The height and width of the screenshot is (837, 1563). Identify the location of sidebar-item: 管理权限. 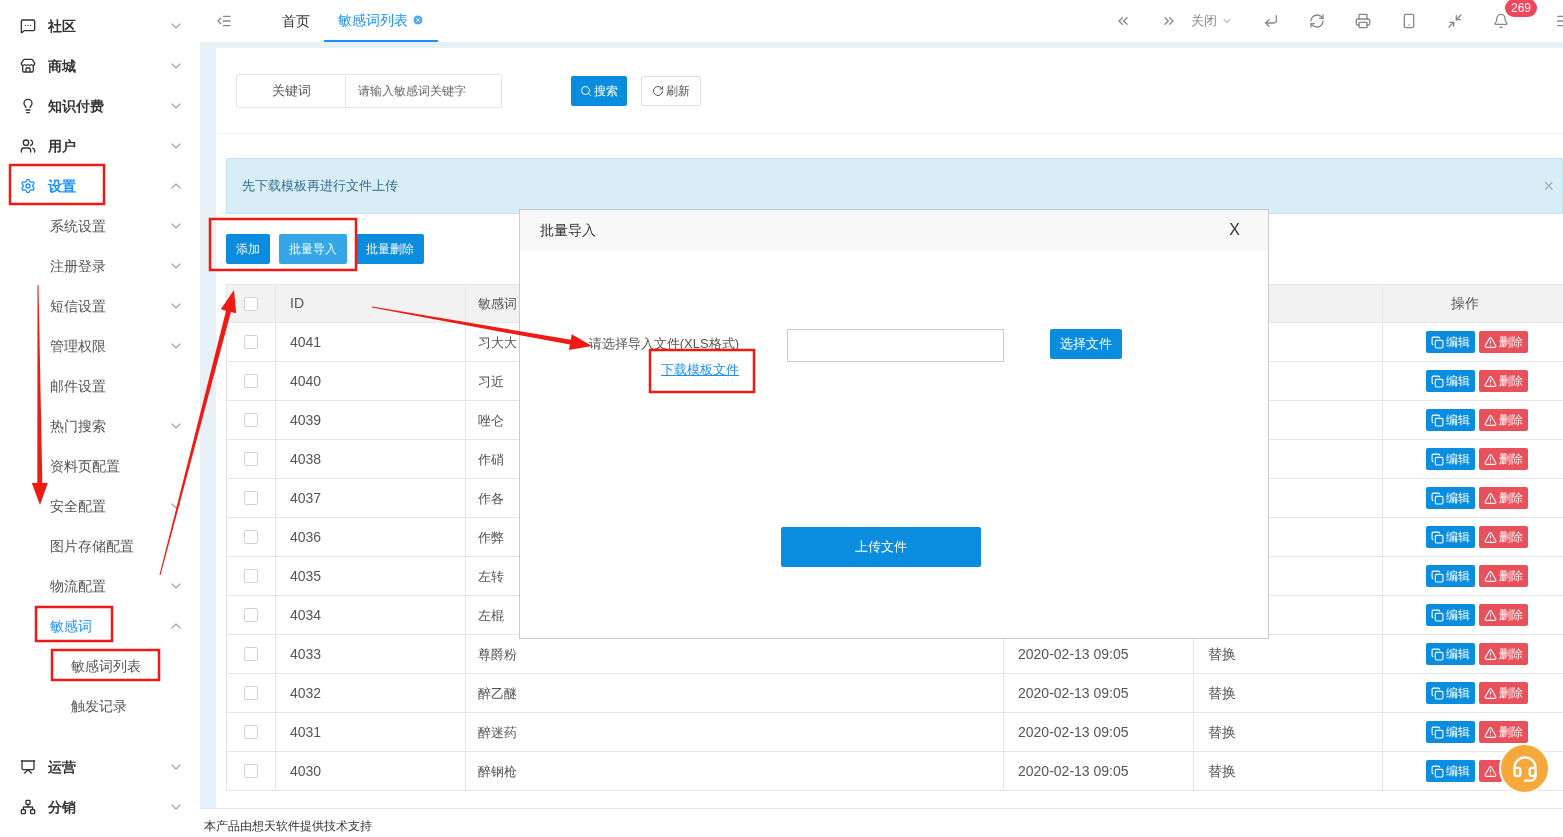
(100, 346).